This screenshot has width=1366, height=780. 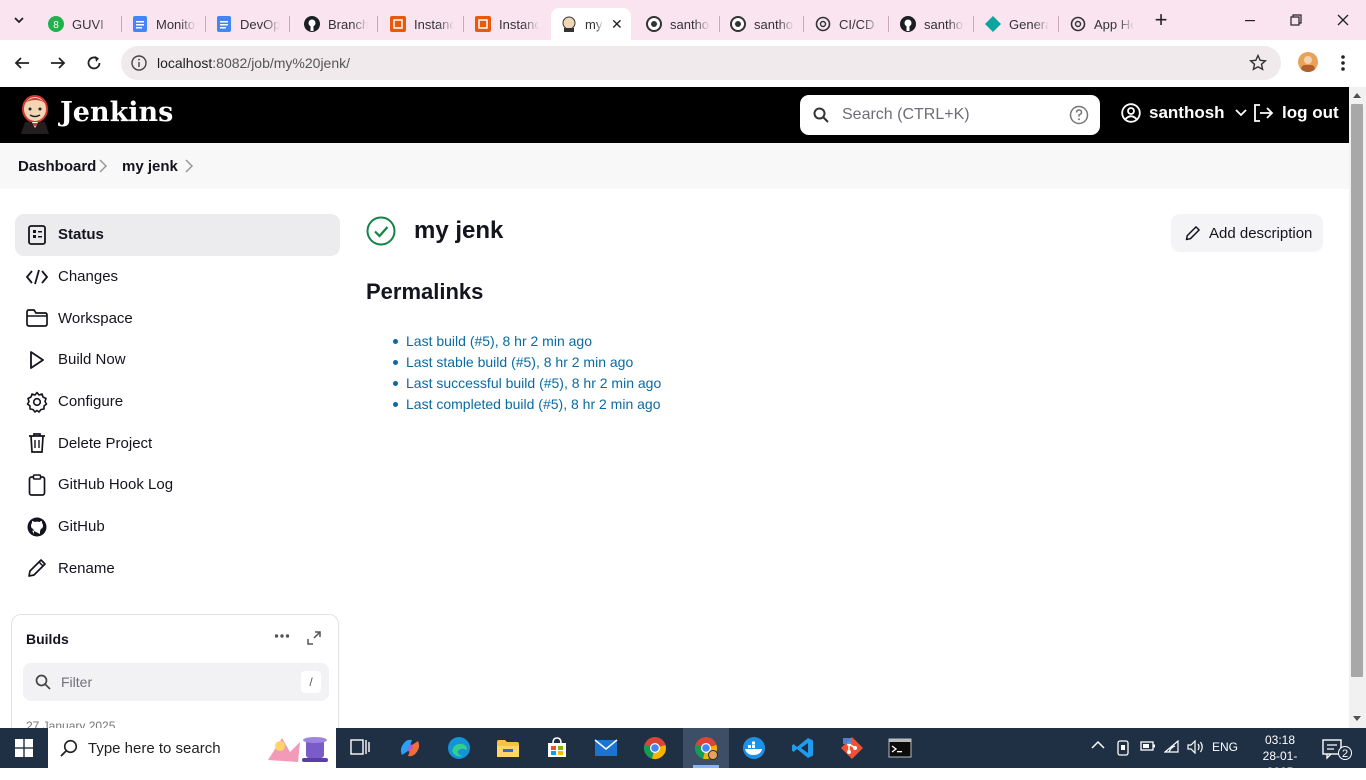 What do you see at coordinates (519, 24) in the screenshot?
I see `tab-title: Instanc` at bounding box center [519, 24].